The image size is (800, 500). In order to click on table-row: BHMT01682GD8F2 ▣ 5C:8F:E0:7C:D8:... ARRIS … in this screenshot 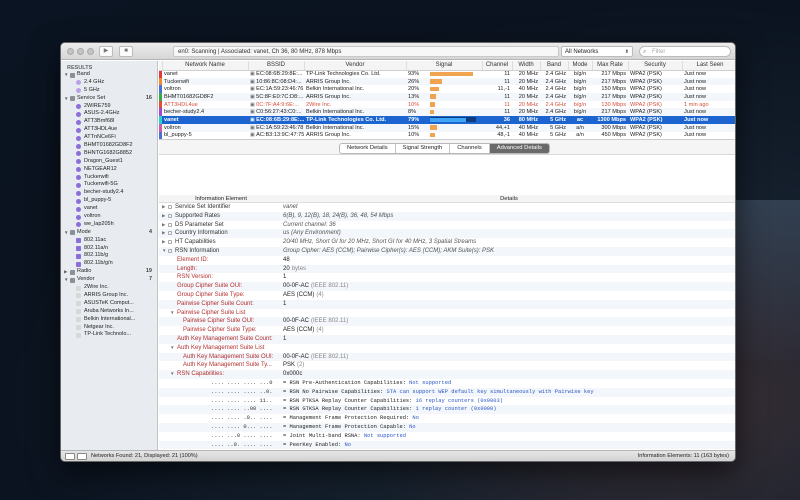, I will do `click(447, 97)`.